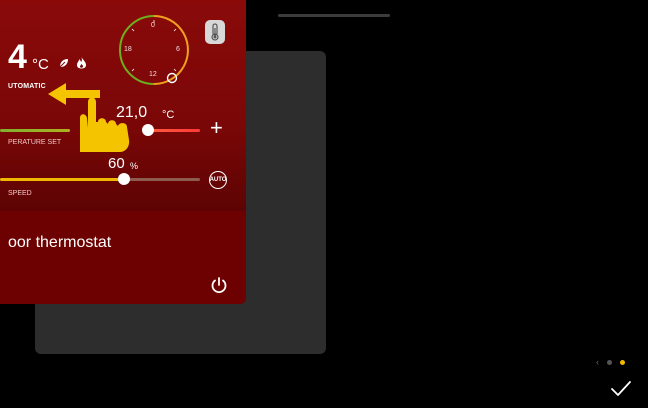 This screenshot has height=408, width=648. I want to click on auto-speed-button: AUTO, so click(218, 180).